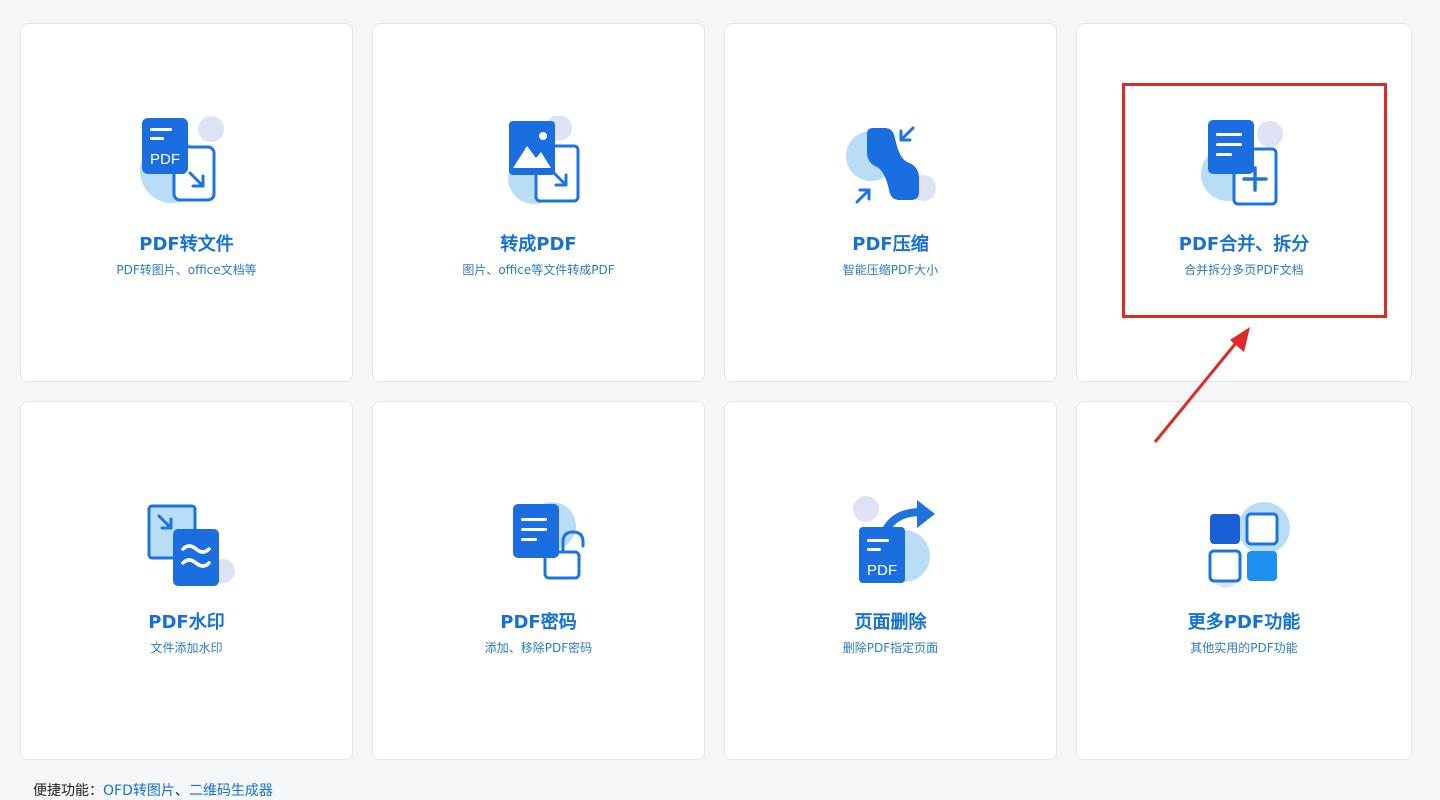 The width and height of the screenshot is (1440, 800). I want to click on card-desc: 删除PDF指定页面, so click(890, 648).